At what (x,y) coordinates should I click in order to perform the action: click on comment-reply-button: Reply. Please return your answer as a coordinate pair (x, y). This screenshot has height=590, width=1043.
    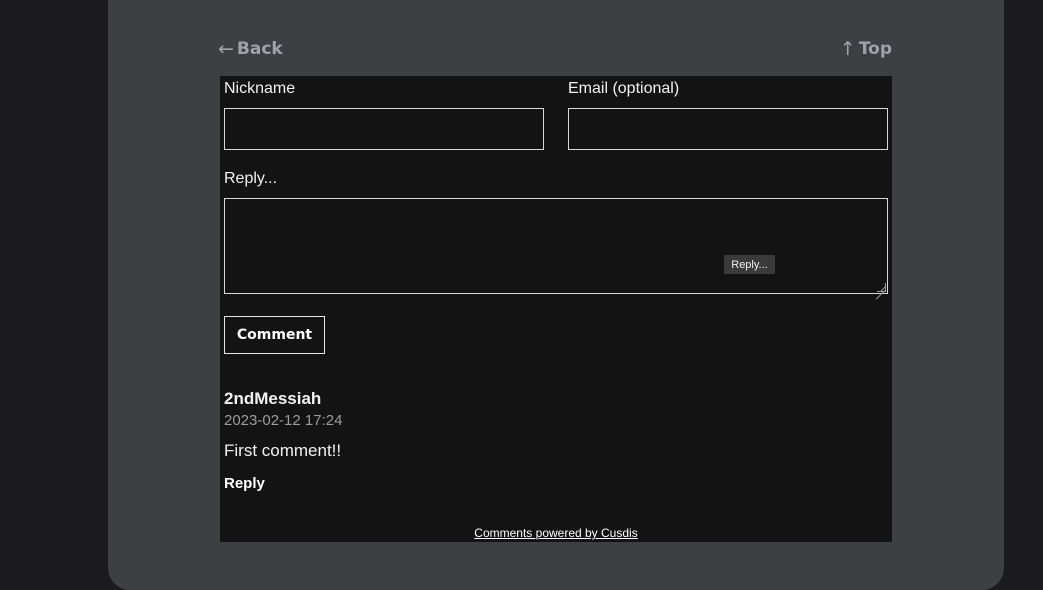
    Looking at the image, I should click on (244, 483).